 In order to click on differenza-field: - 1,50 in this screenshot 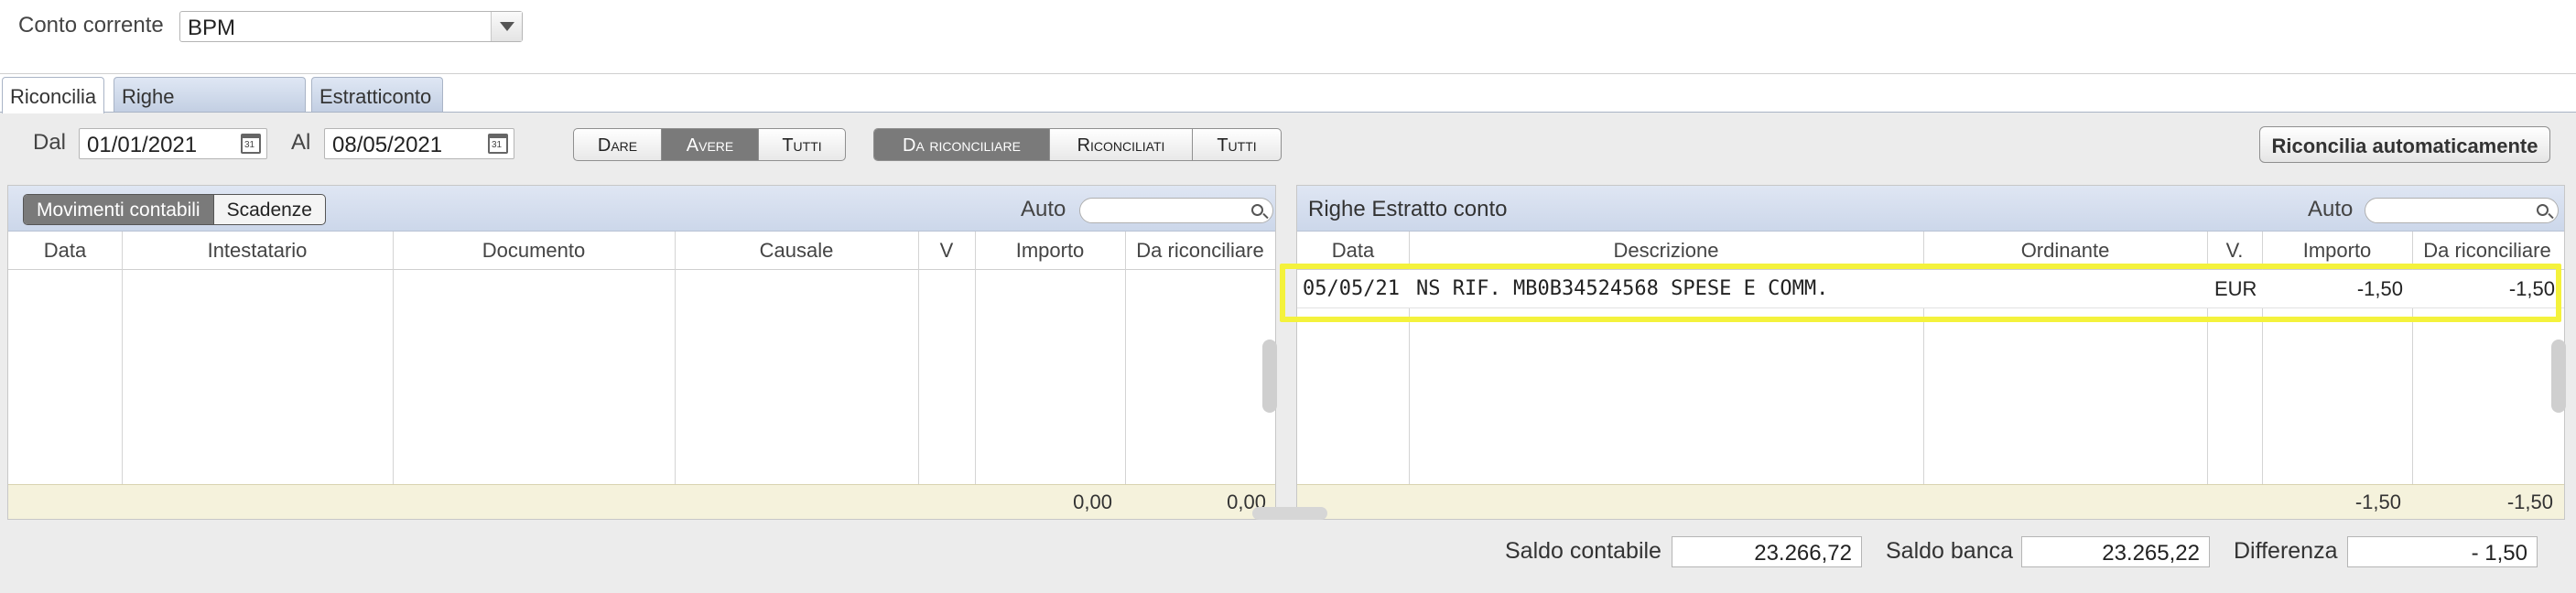, I will do `click(2443, 551)`.